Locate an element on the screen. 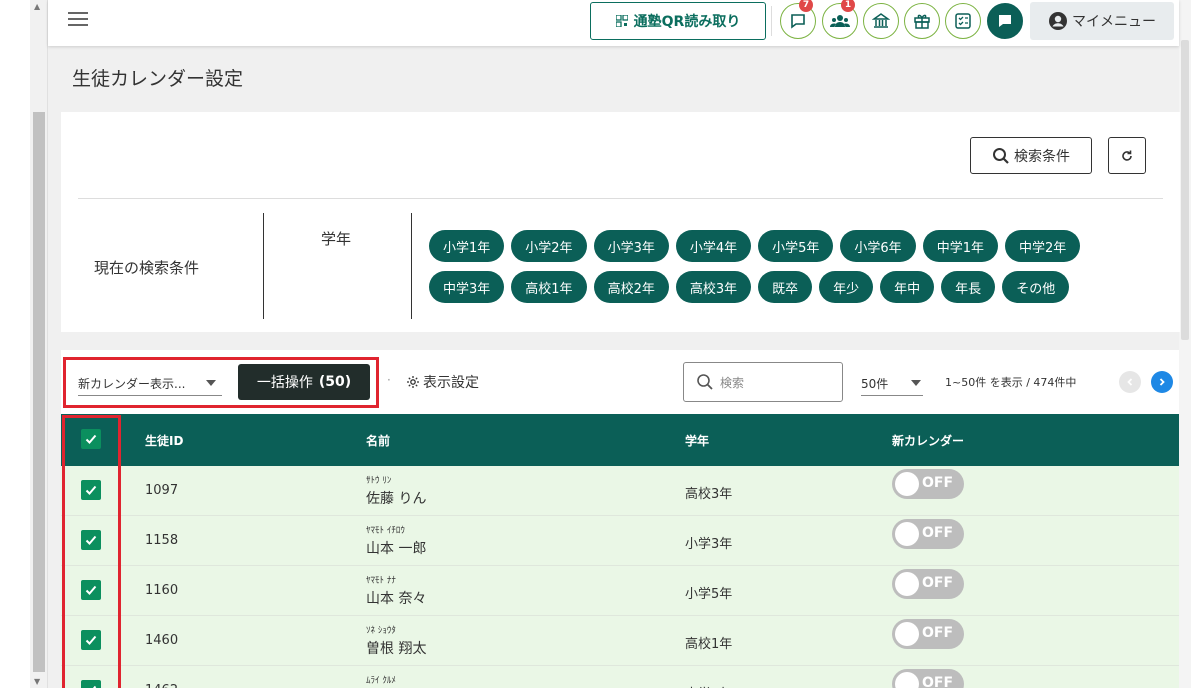 The height and width of the screenshot is (688, 1191). grade-chip: 小学1年 is located at coordinates (467, 246).